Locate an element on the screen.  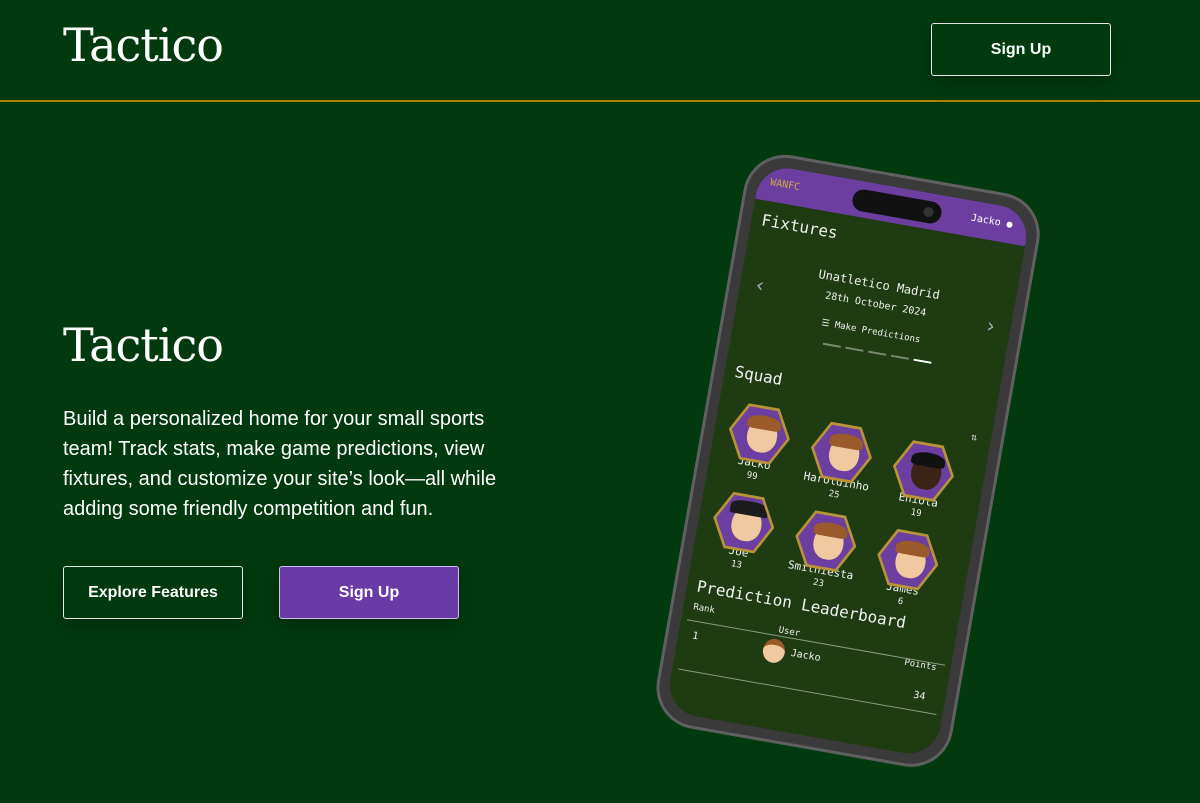
leaderboard-header-rank: Rank is located at coordinates (704, 609).